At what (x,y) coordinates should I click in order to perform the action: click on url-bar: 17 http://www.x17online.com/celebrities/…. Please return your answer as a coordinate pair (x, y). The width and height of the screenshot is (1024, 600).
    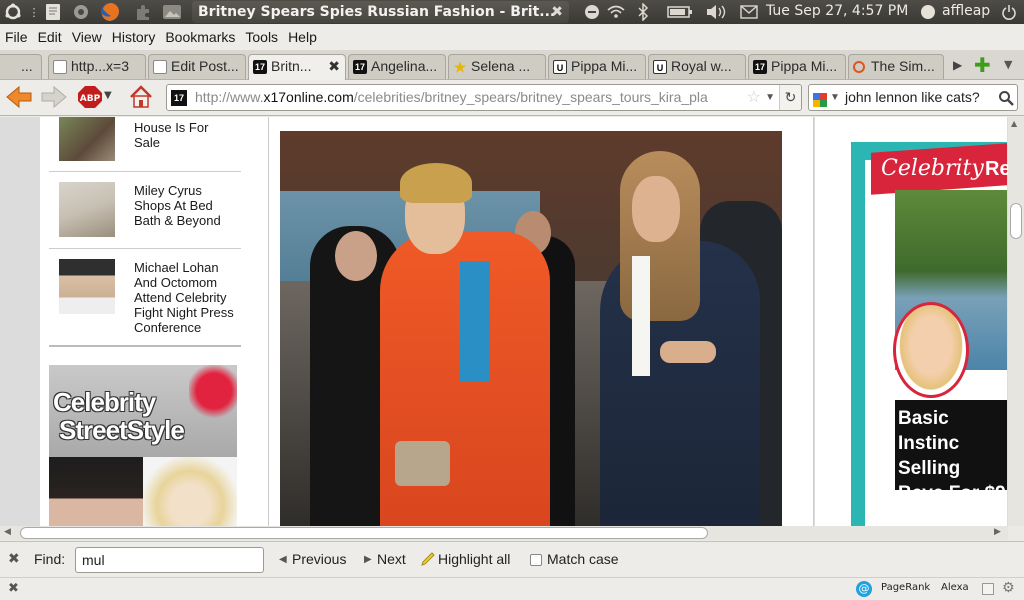
    Looking at the image, I should click on (484, 97).